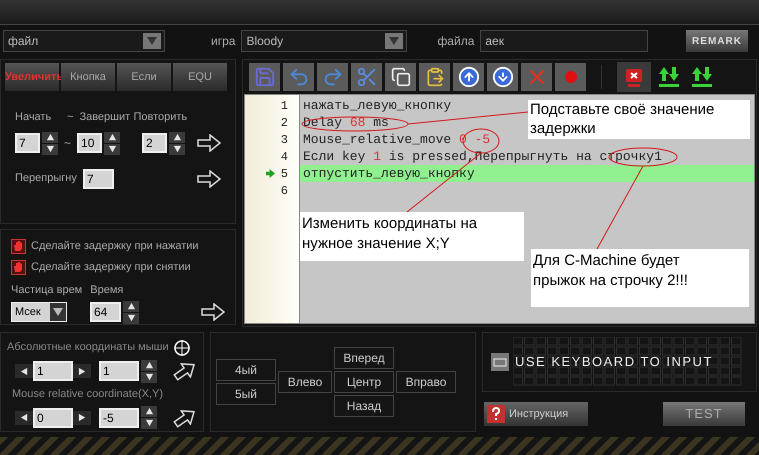 This screenshot has height=455, width=759. Describe the element at coordinates (103, 117) in the screenshot. I see `end-label: Завершит` at that location.